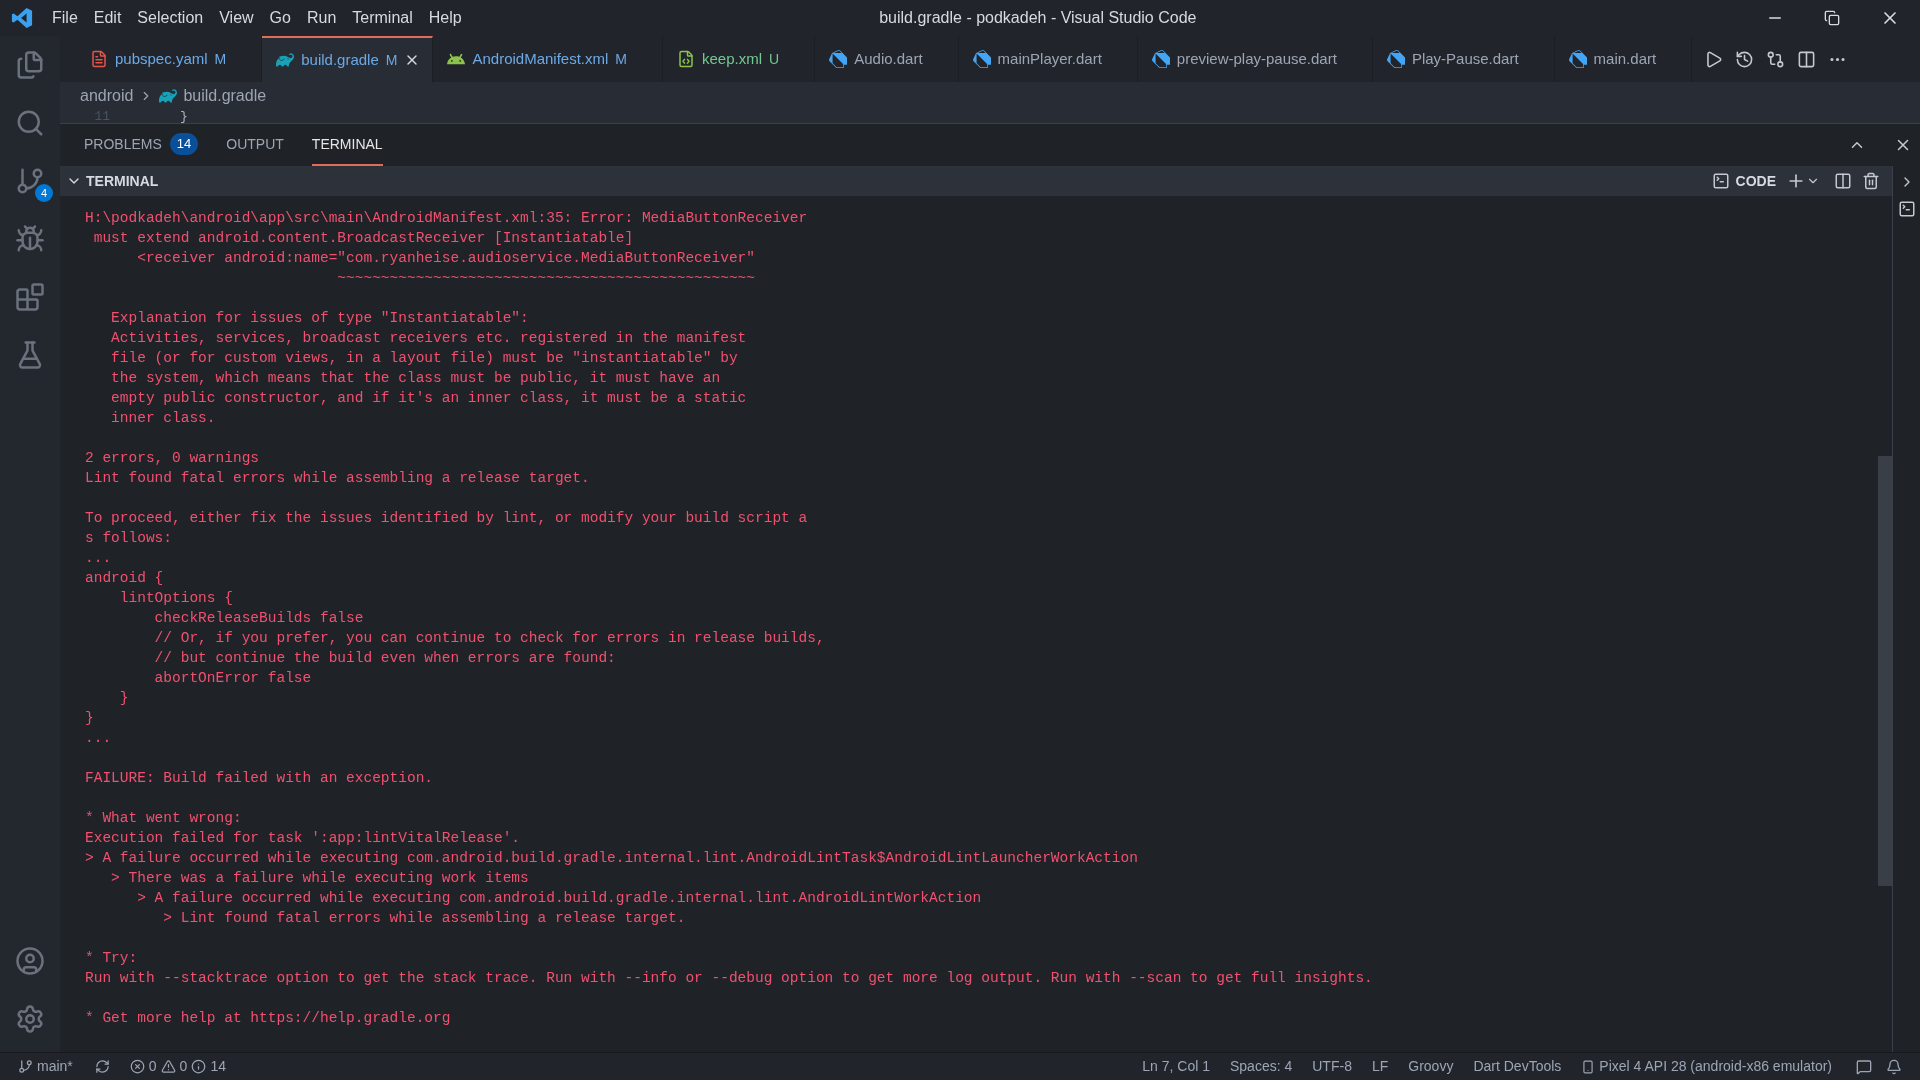 This screenshot has height=1080, width=1920. I want to click on status-item: Dart DevTools, so click(1517, 1066).